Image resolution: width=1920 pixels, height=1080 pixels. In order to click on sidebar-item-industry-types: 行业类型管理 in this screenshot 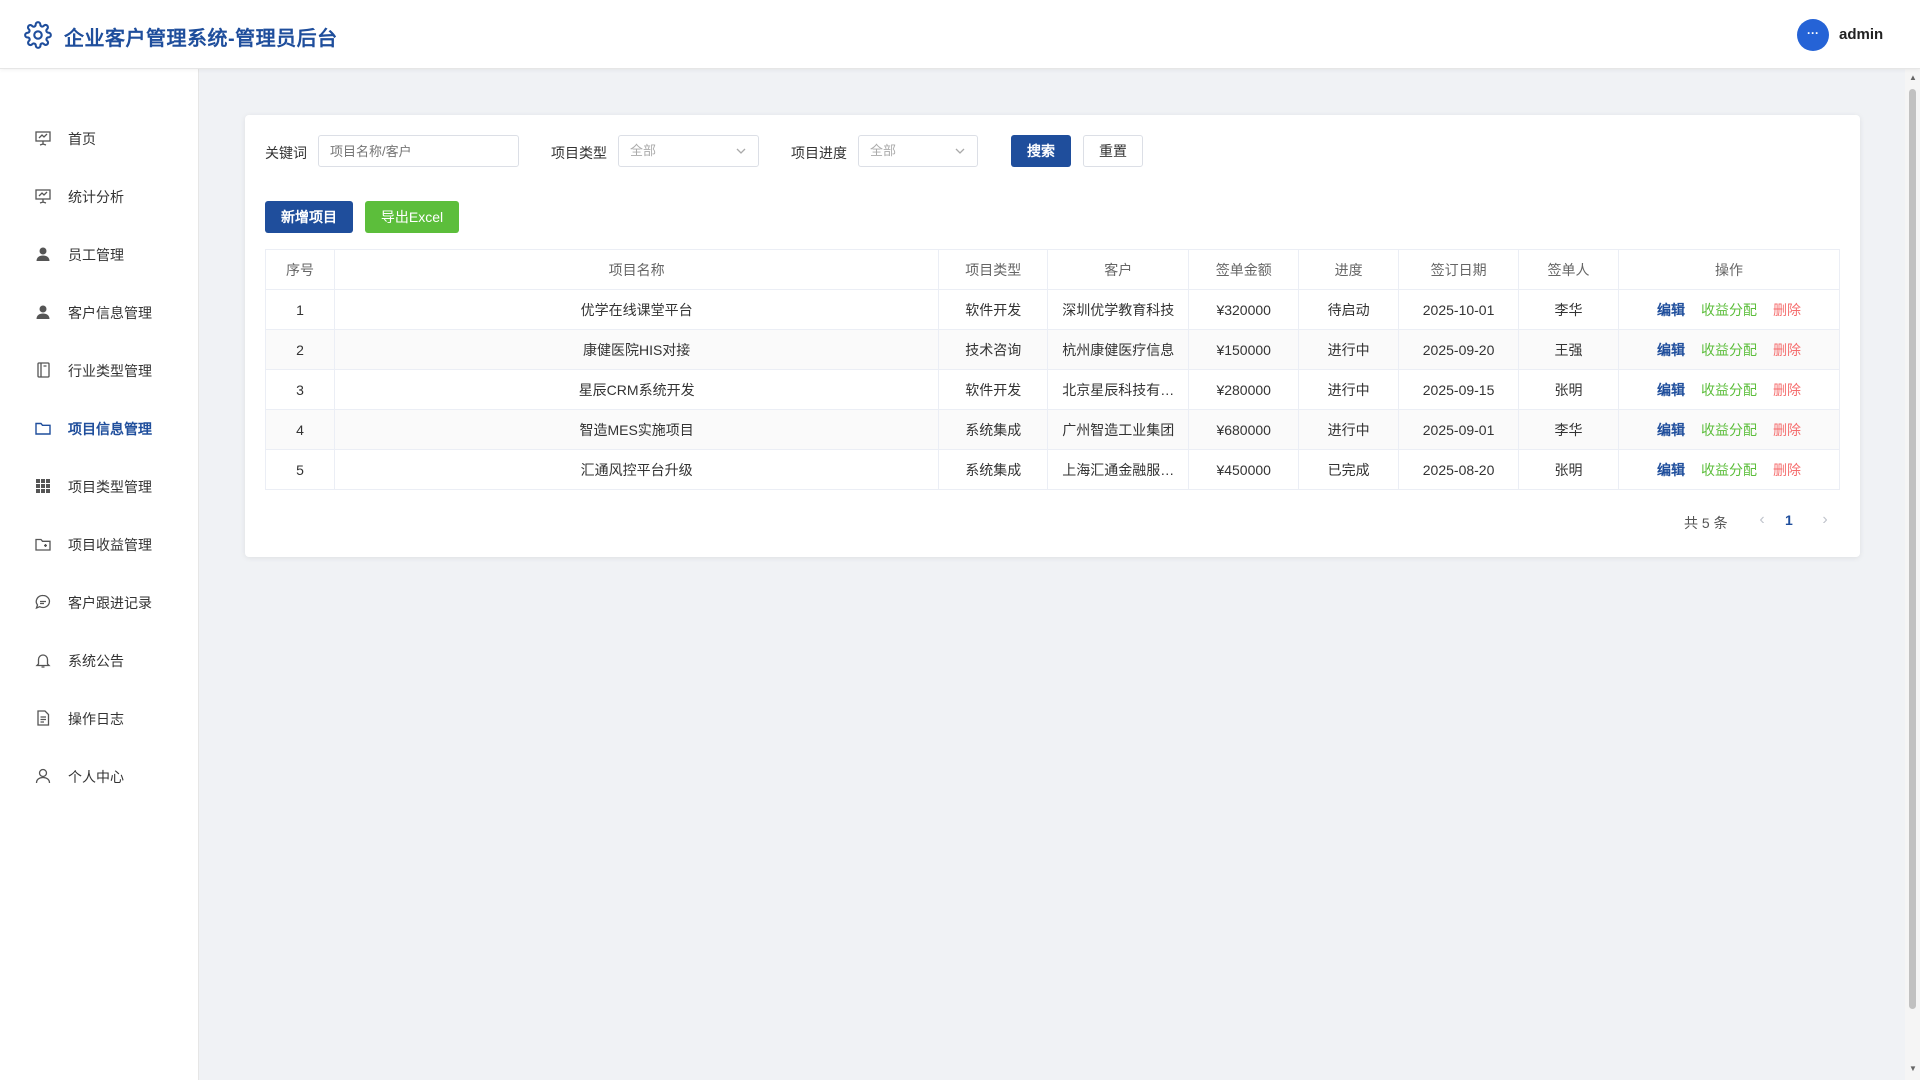, I will do `click(99, 370)`.